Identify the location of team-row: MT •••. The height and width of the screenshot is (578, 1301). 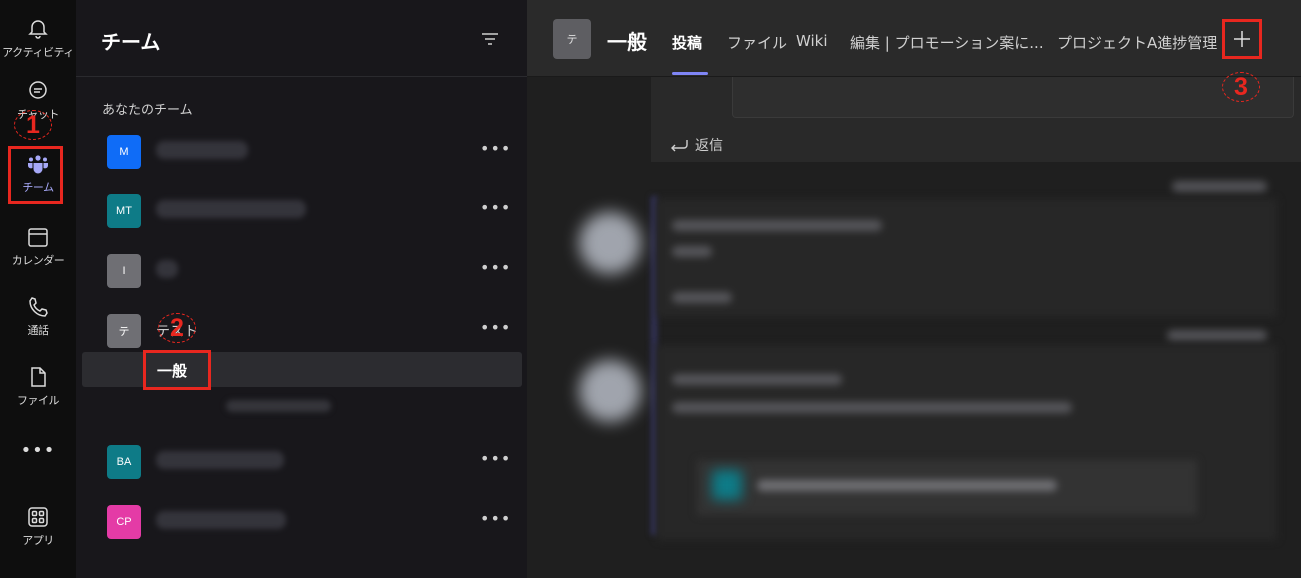
(301, 210).